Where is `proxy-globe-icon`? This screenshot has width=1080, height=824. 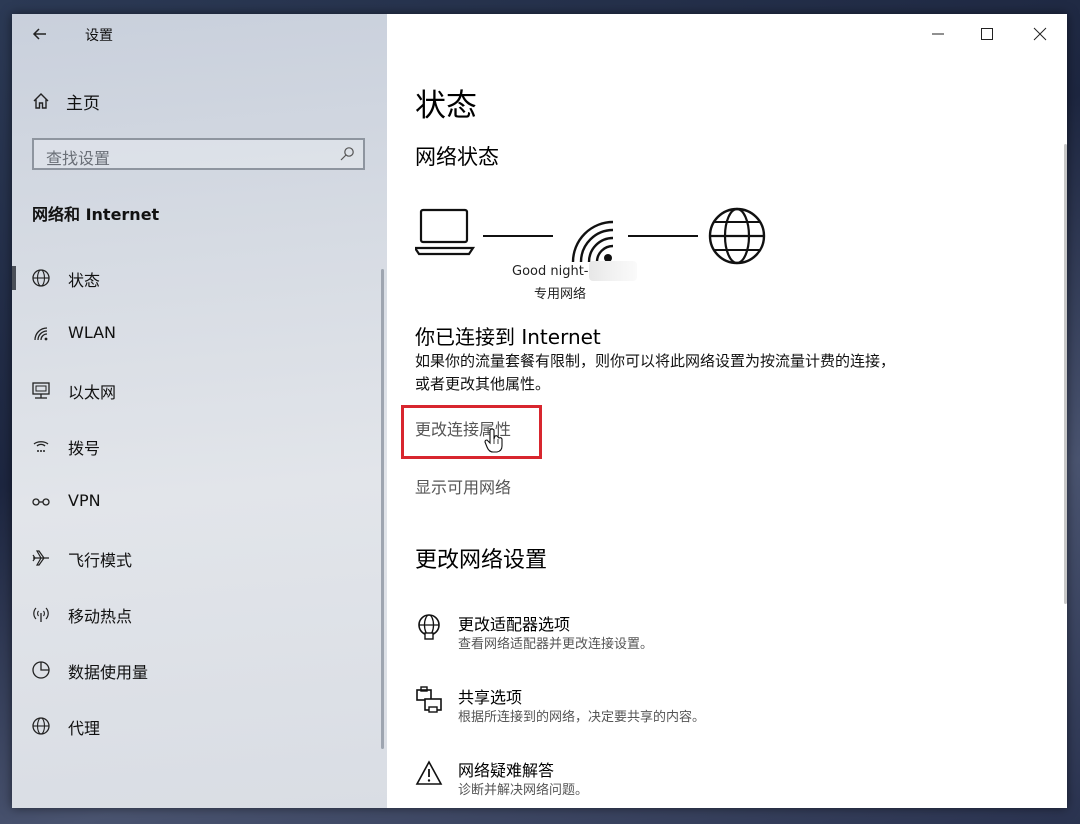
proxy-globe-icon is located at coordinates (41, 726).